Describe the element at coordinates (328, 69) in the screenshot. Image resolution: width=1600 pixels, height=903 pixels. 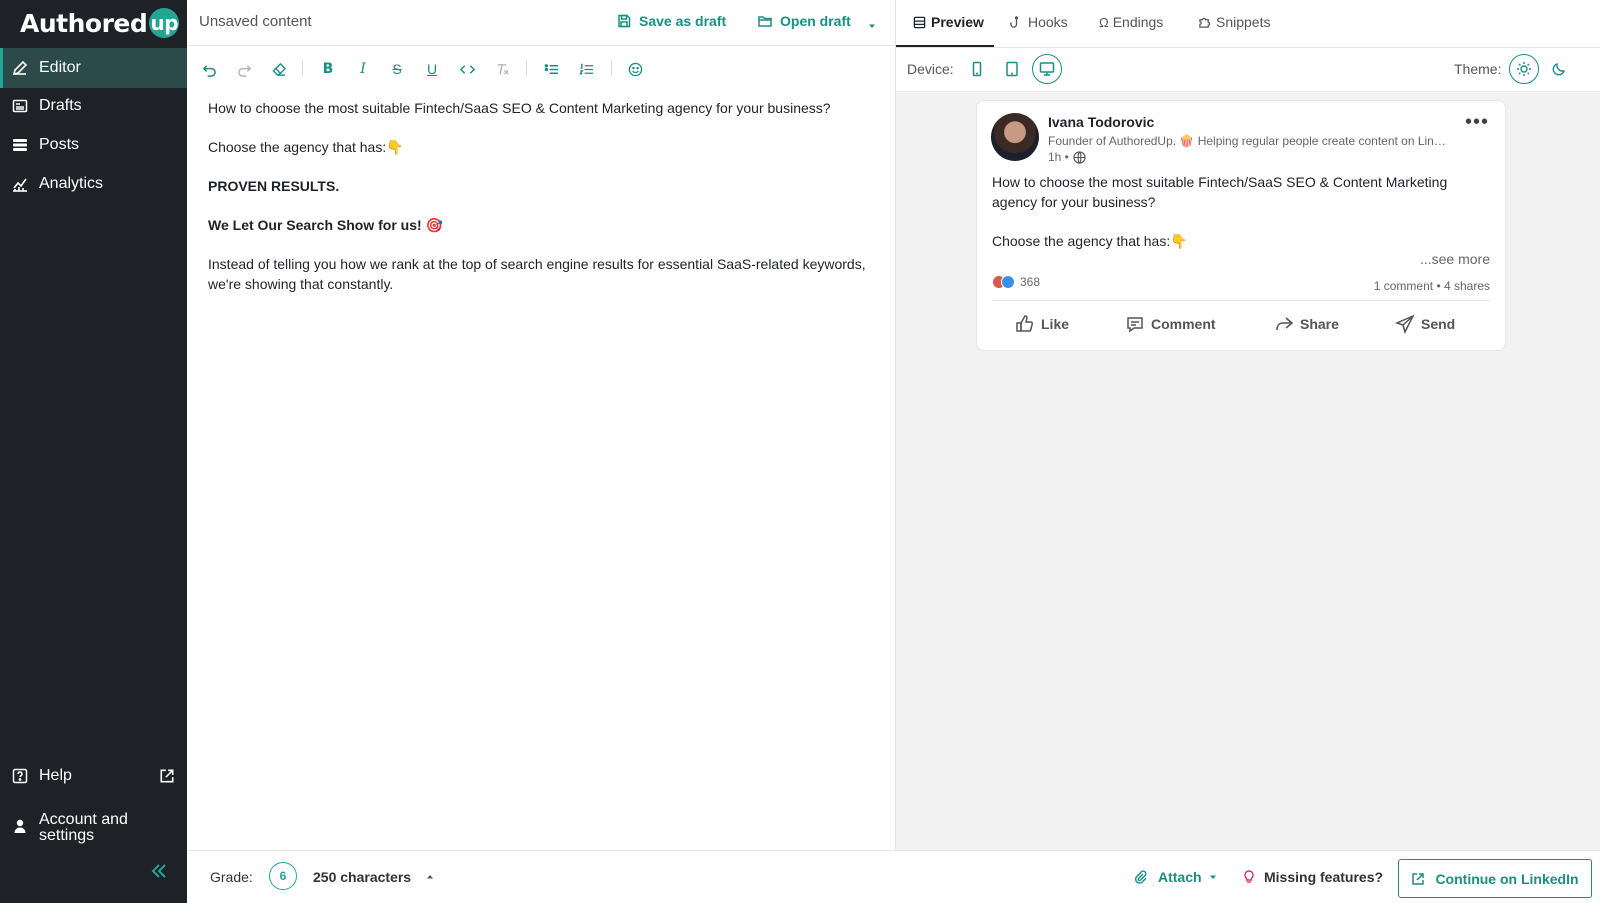
I see `bold-icon: B` at that location.